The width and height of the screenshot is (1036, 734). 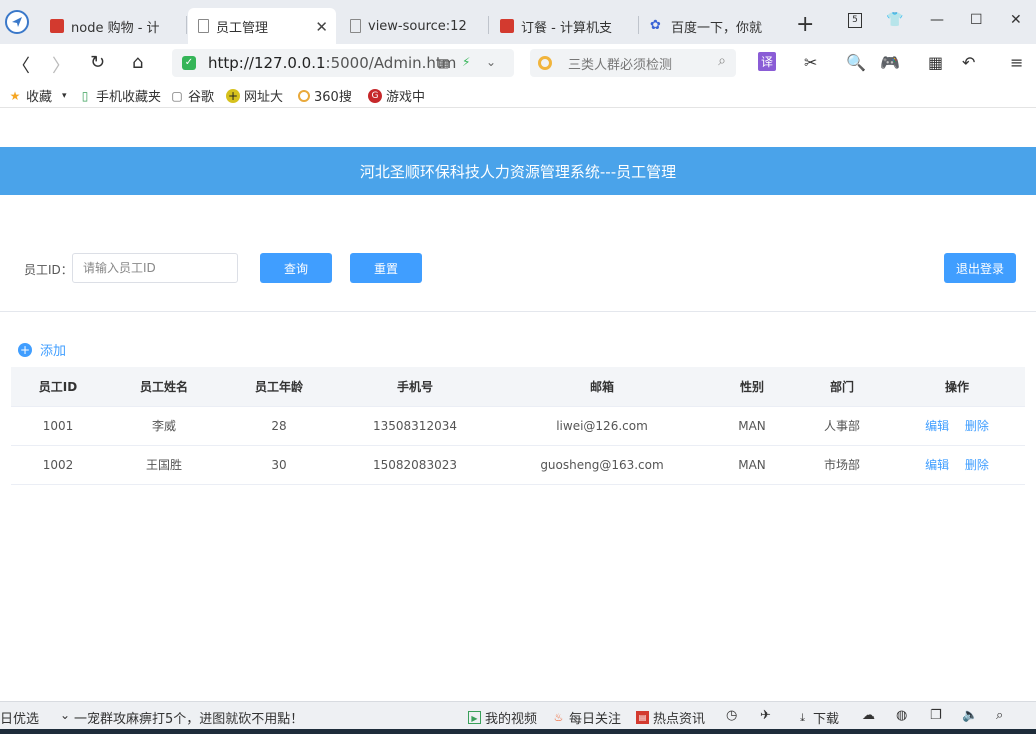 I want to click on fire-icon: ♨, so click(x=558, y=717).